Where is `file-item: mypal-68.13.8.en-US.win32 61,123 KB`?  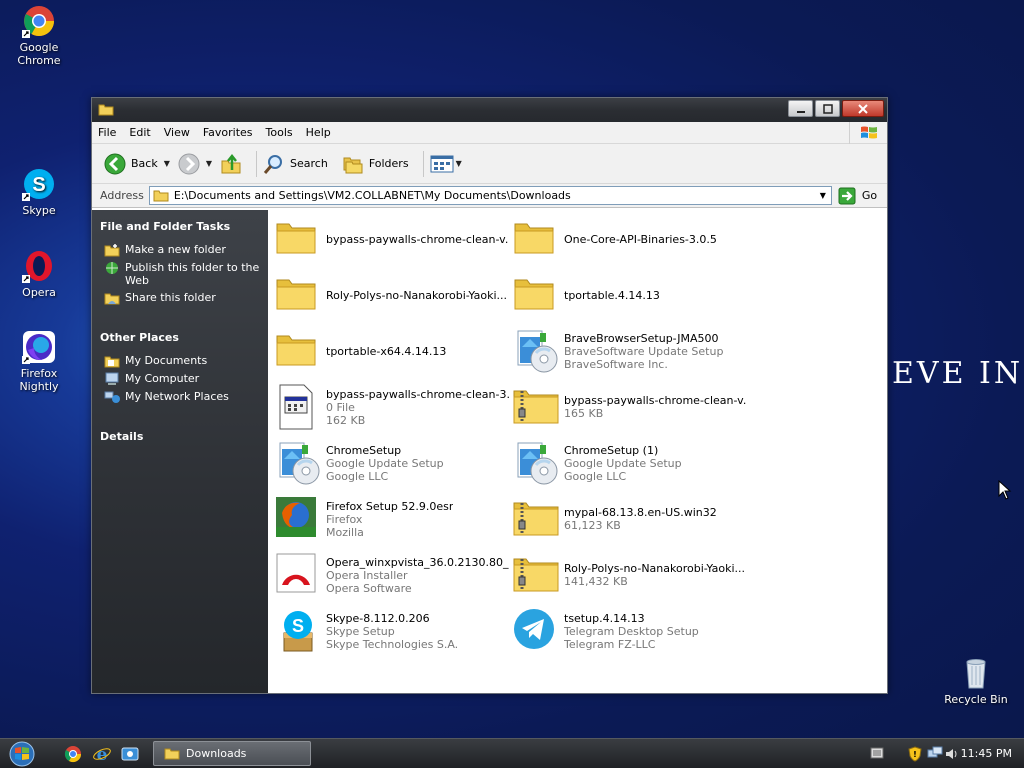
file-item: mypal-68.13.8.en-US.win32 61,123 KB is located at coordinates (629, 519).